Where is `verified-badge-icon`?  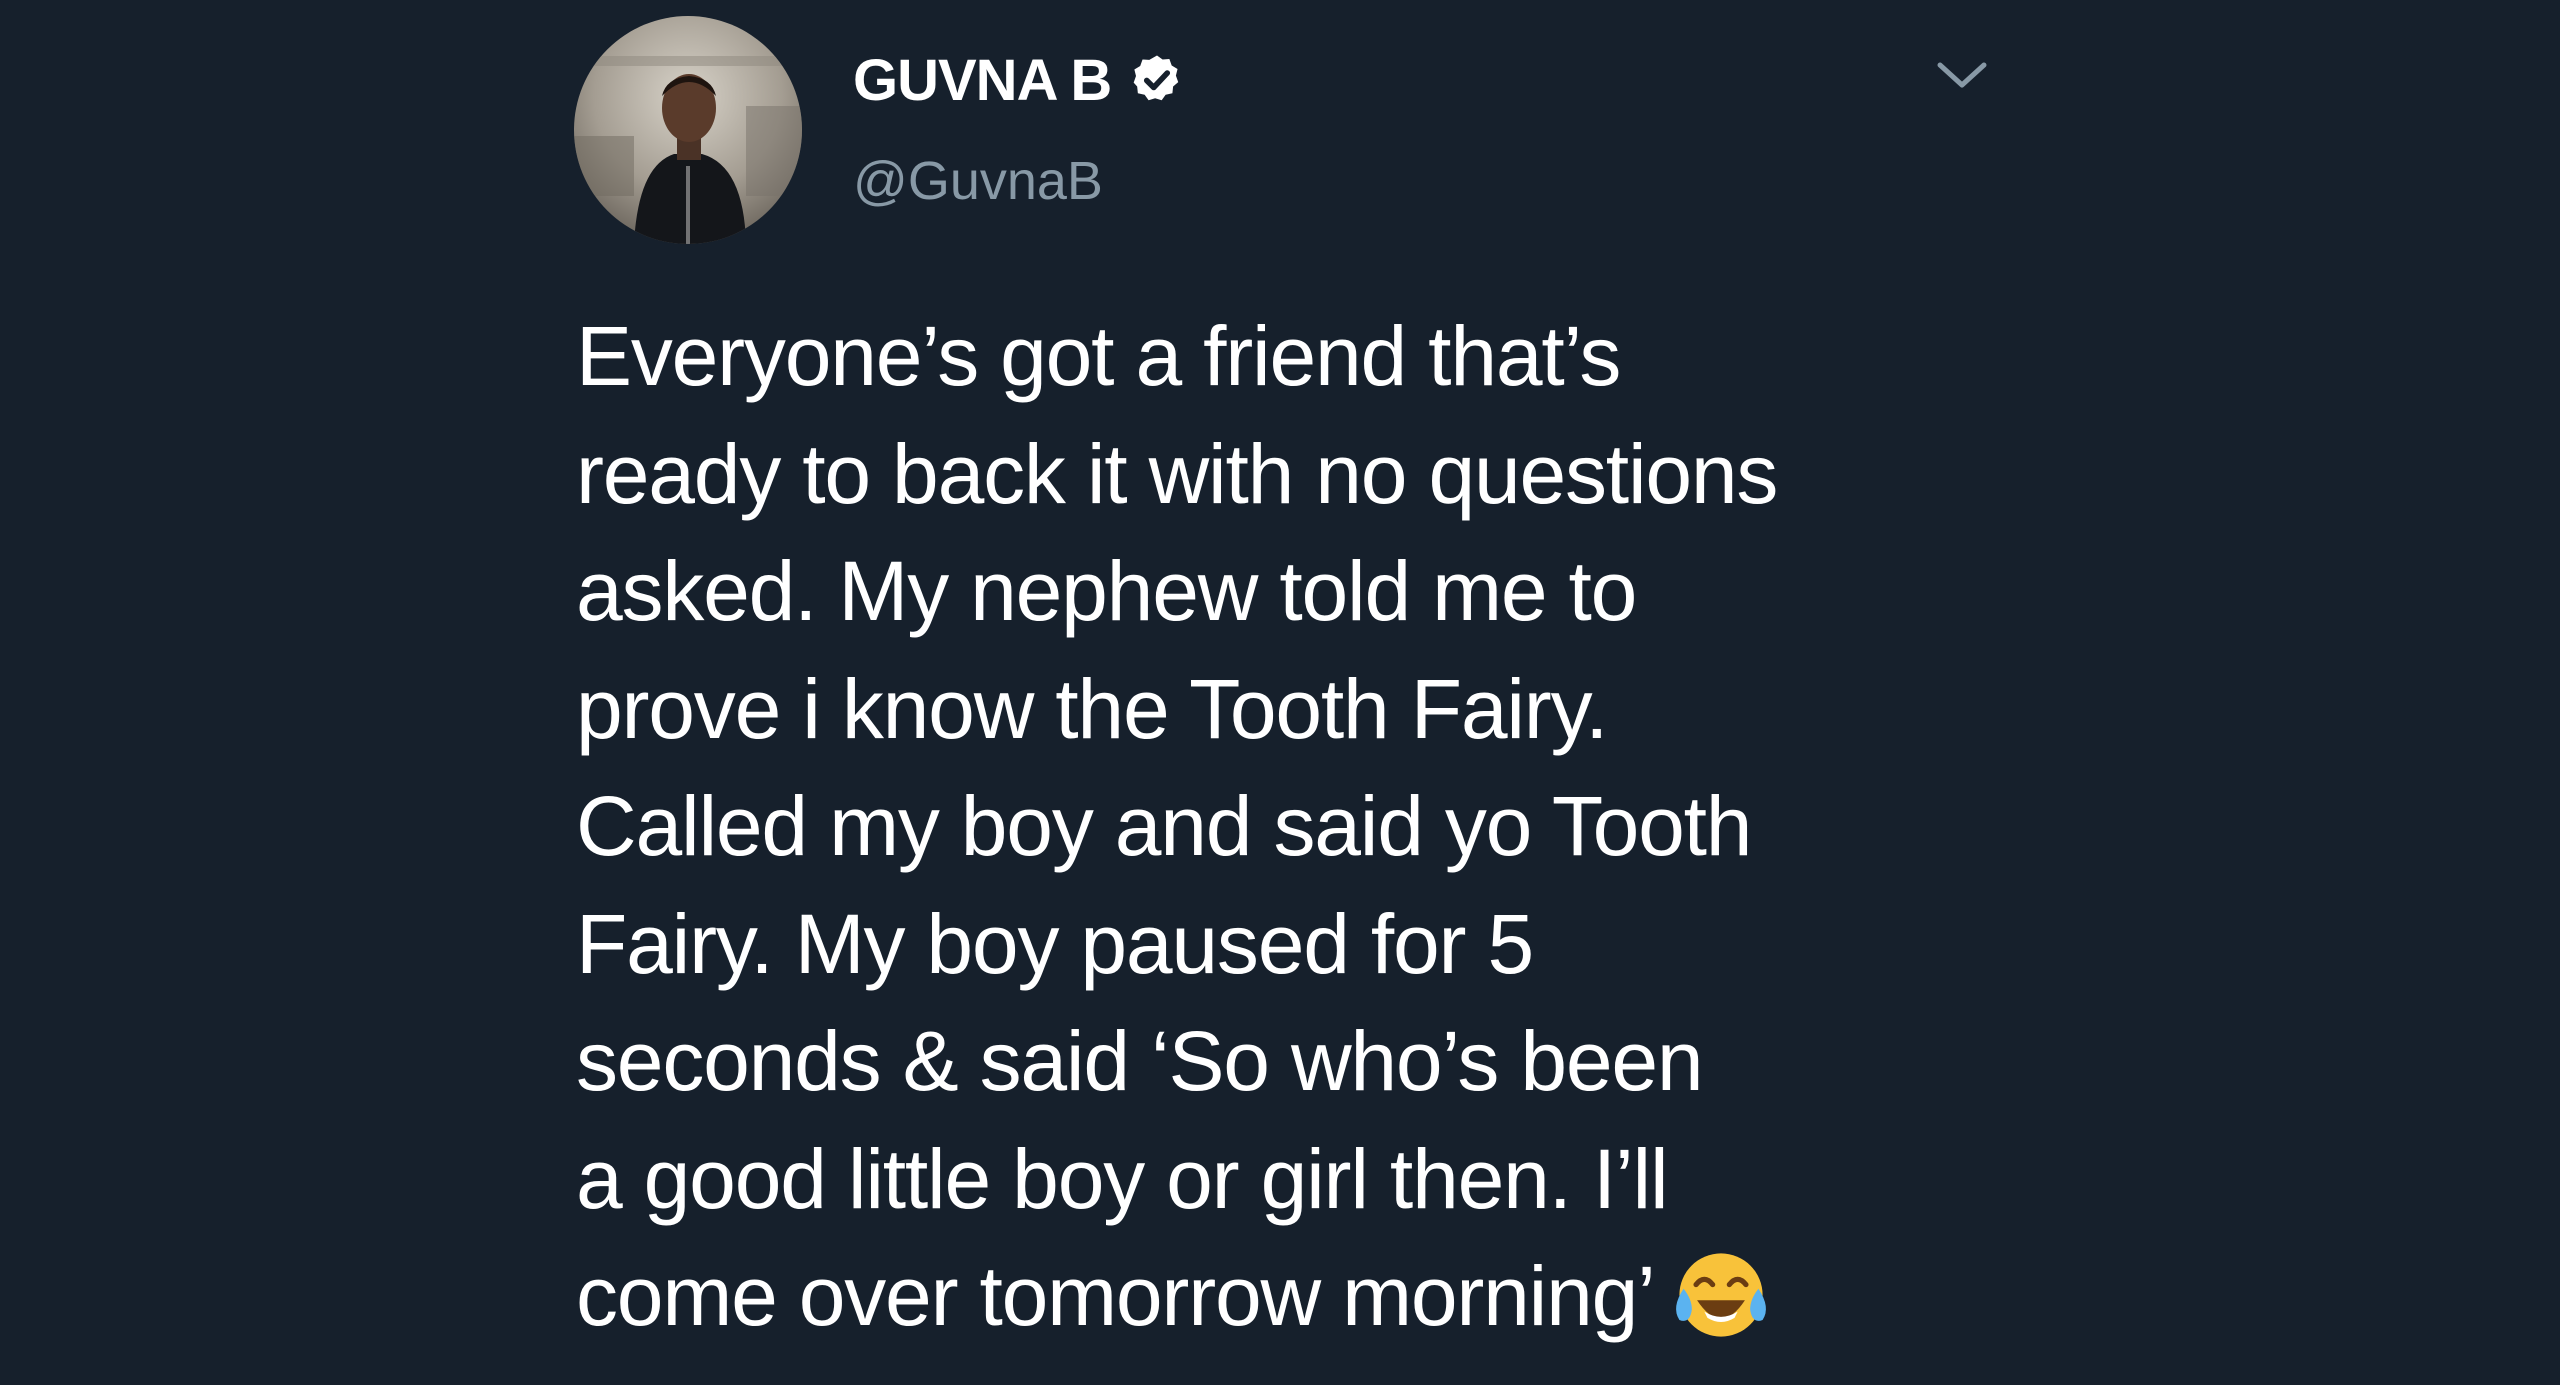
verified-badge-icon is located at coordinates (1156, 78).